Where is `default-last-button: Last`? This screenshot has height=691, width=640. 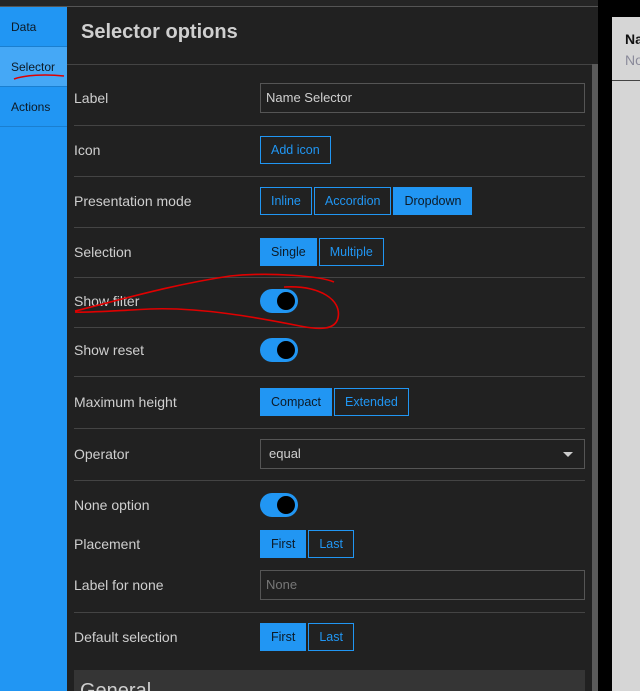
default-last-button: Last is located at coordinates (331, 637).